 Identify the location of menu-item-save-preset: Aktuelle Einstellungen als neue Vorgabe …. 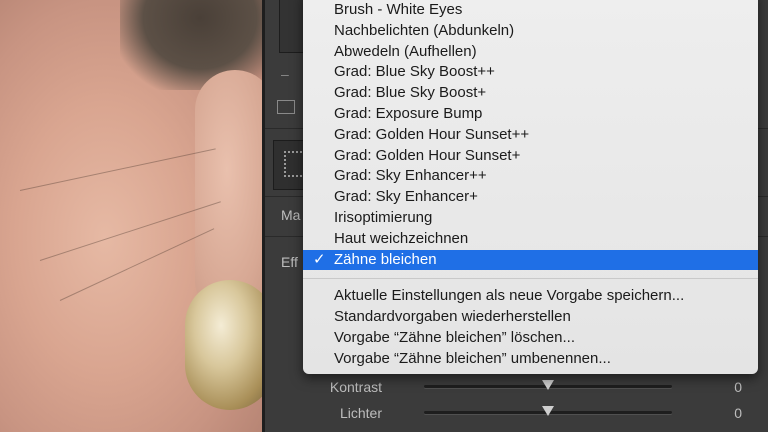
(530, 296).